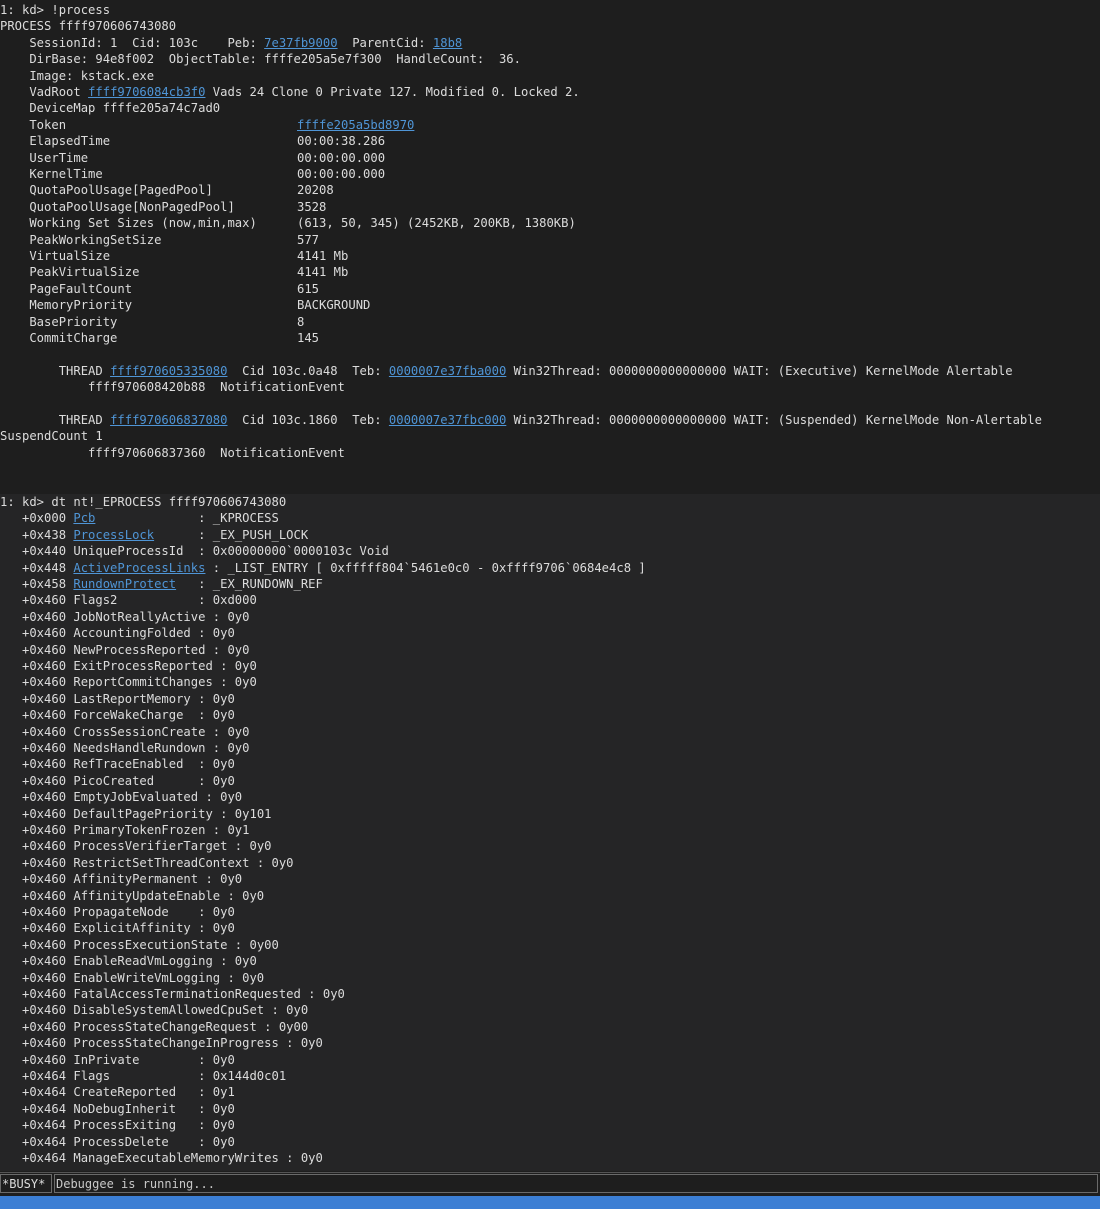  What do you see at coordinates (300, 43) in the screenshot?
I see `peb-link: 7e37fb9000` at bounding box center [300, 43].